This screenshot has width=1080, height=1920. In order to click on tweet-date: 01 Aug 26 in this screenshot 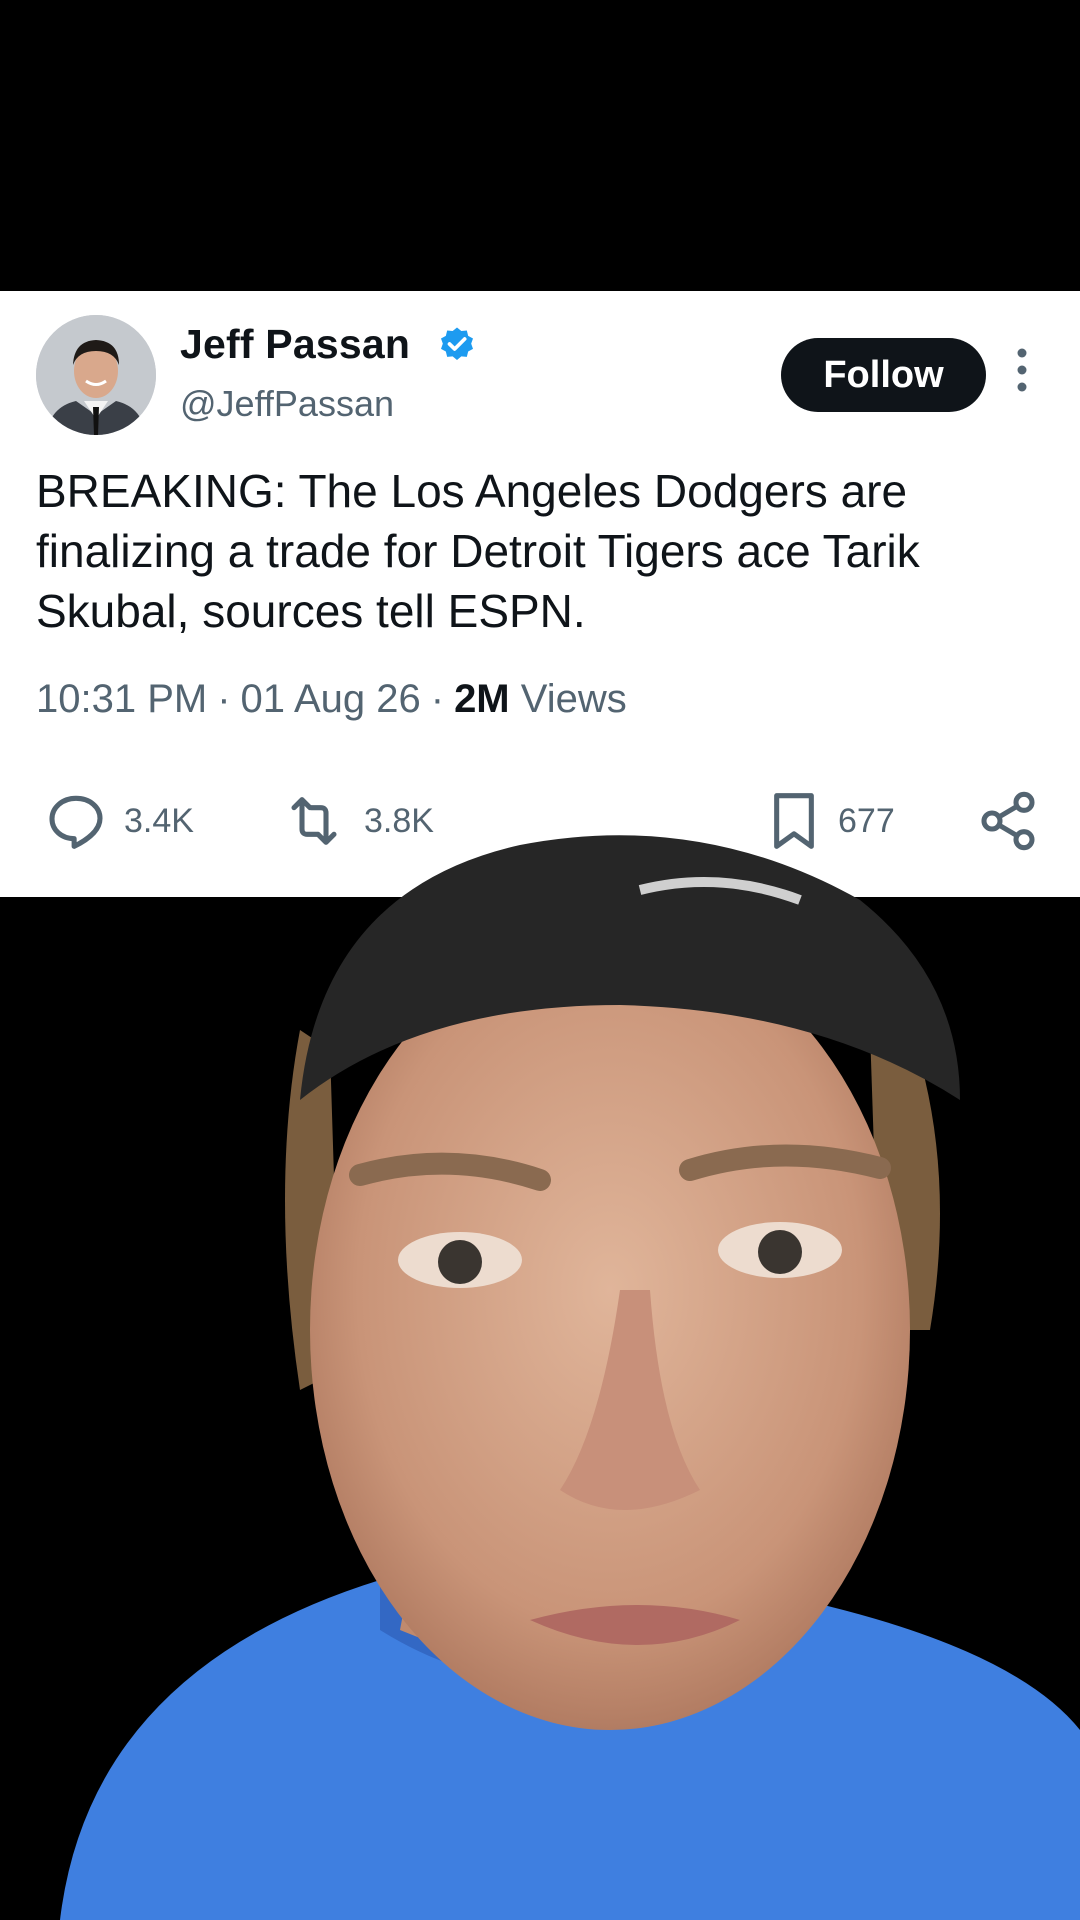, I will do `click(331, 699)`.